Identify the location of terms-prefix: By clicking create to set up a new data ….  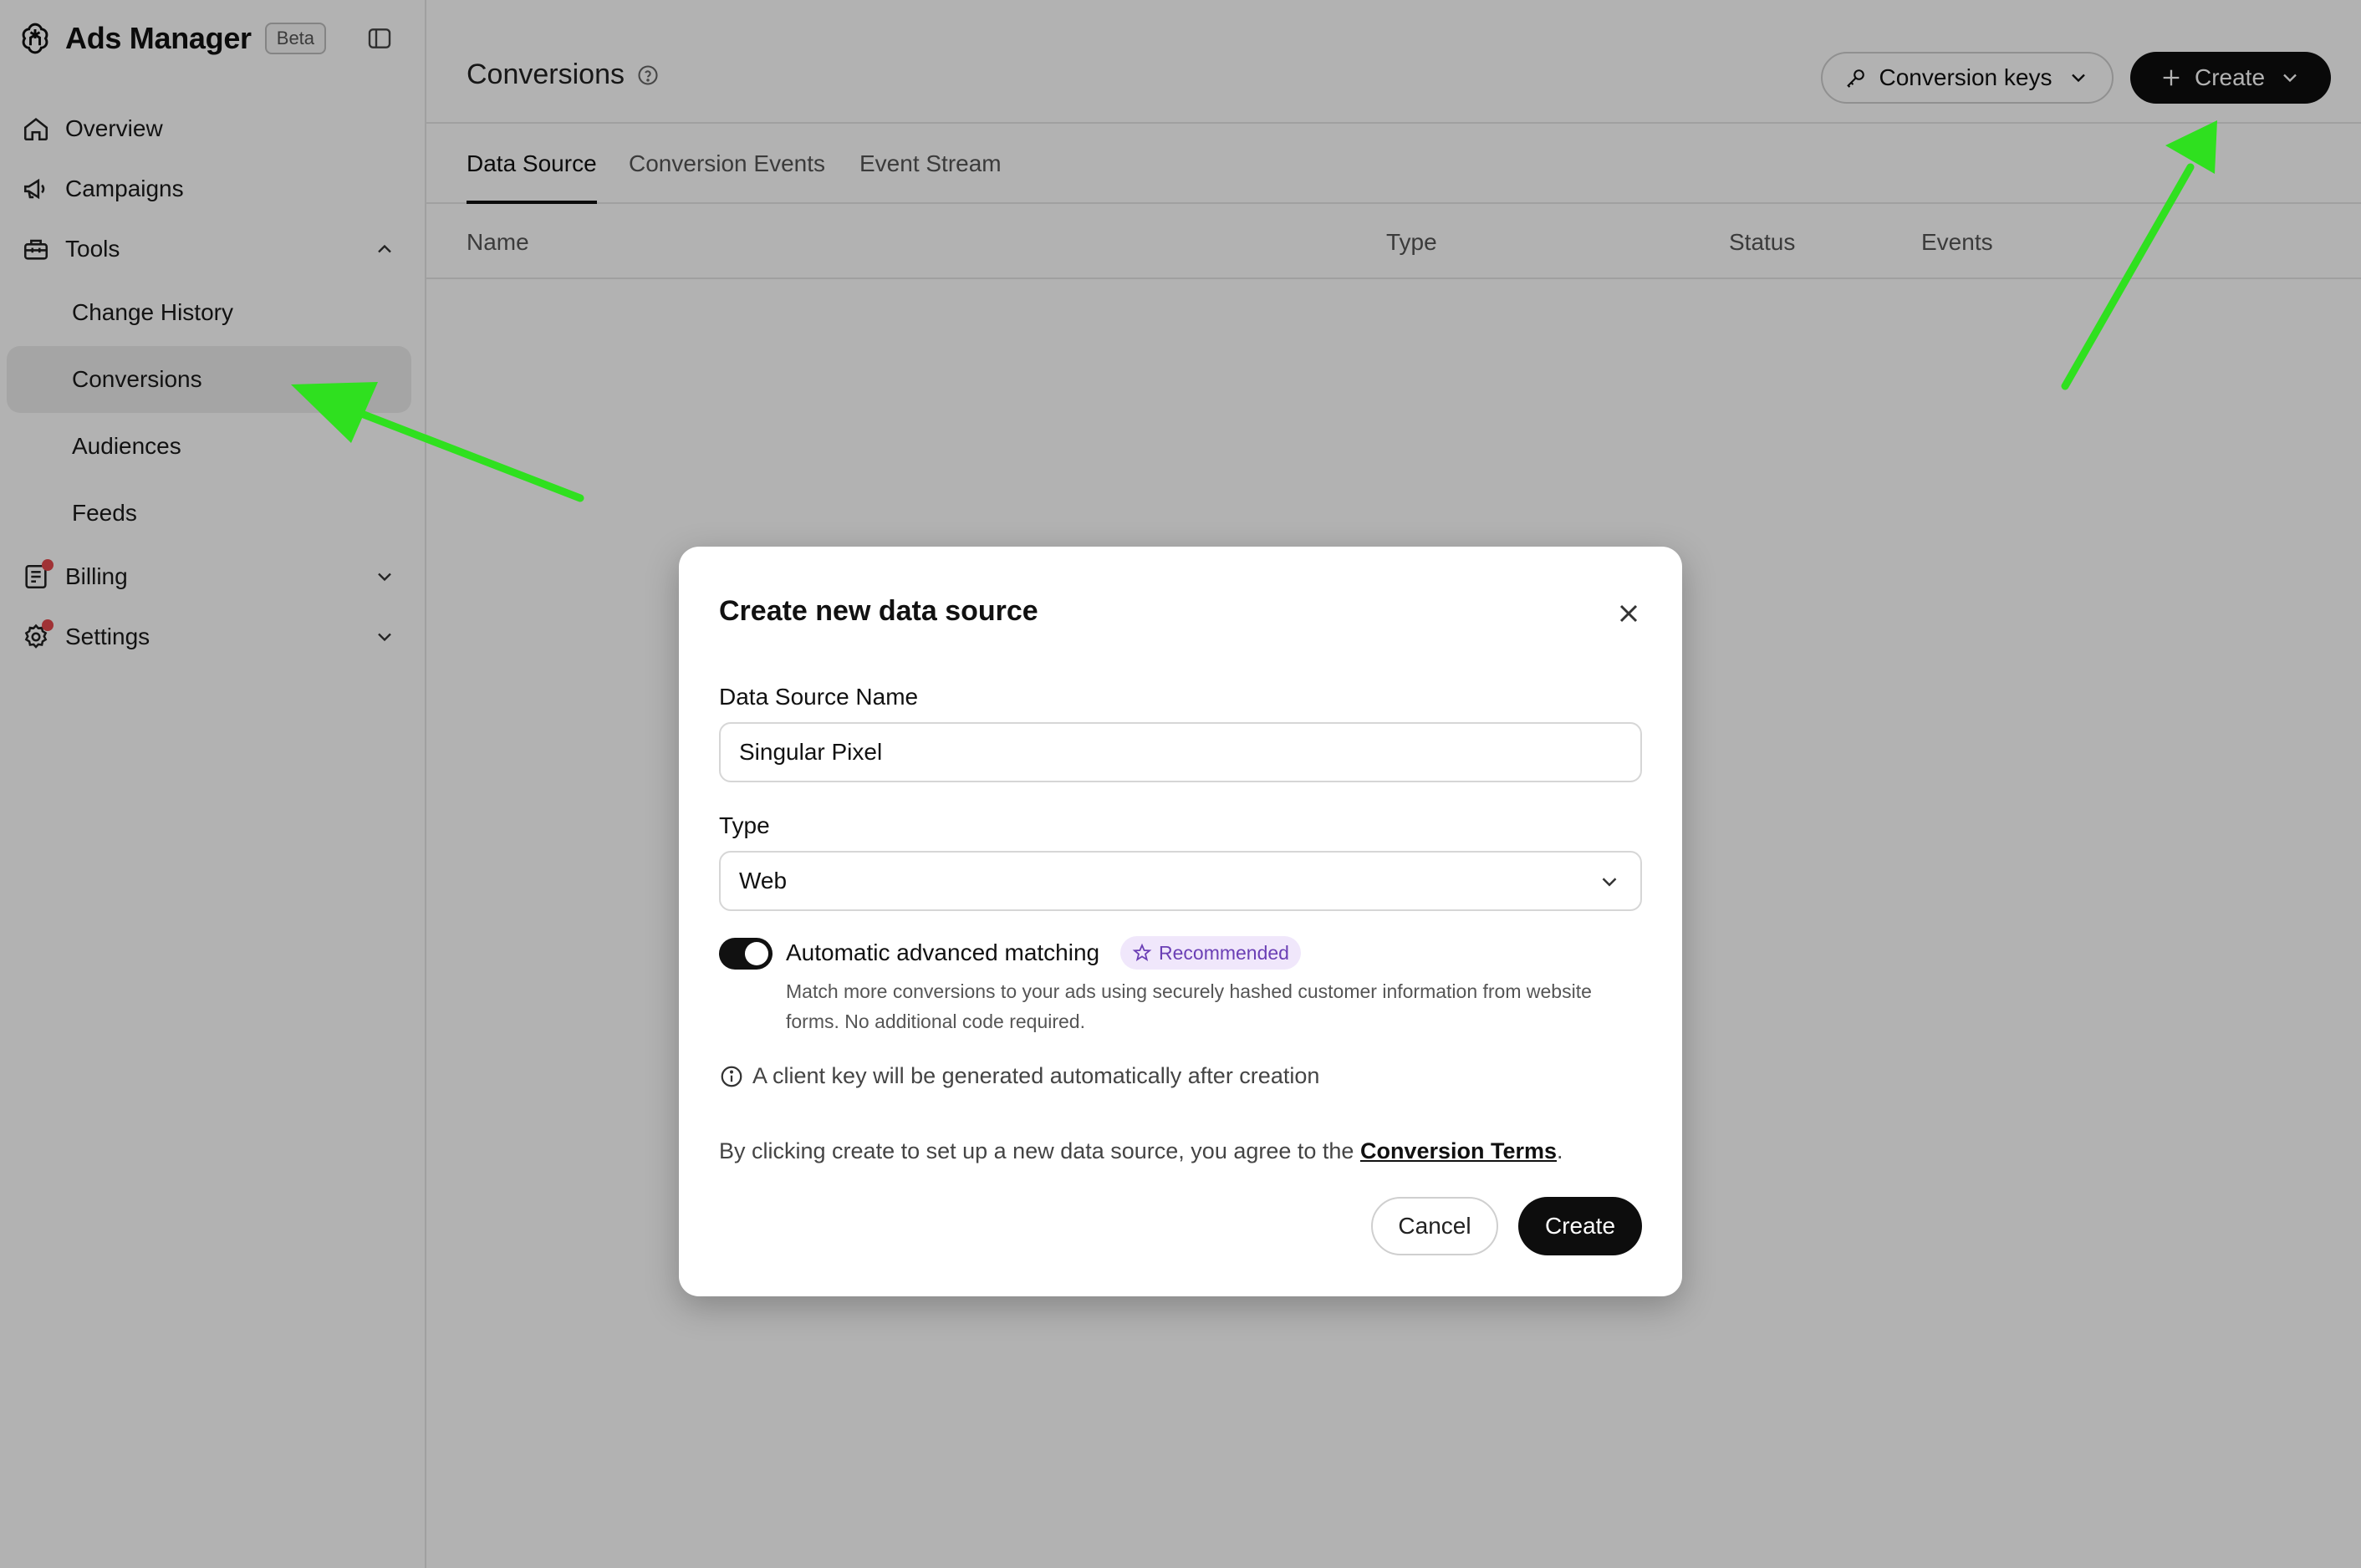
(1039, 1150).